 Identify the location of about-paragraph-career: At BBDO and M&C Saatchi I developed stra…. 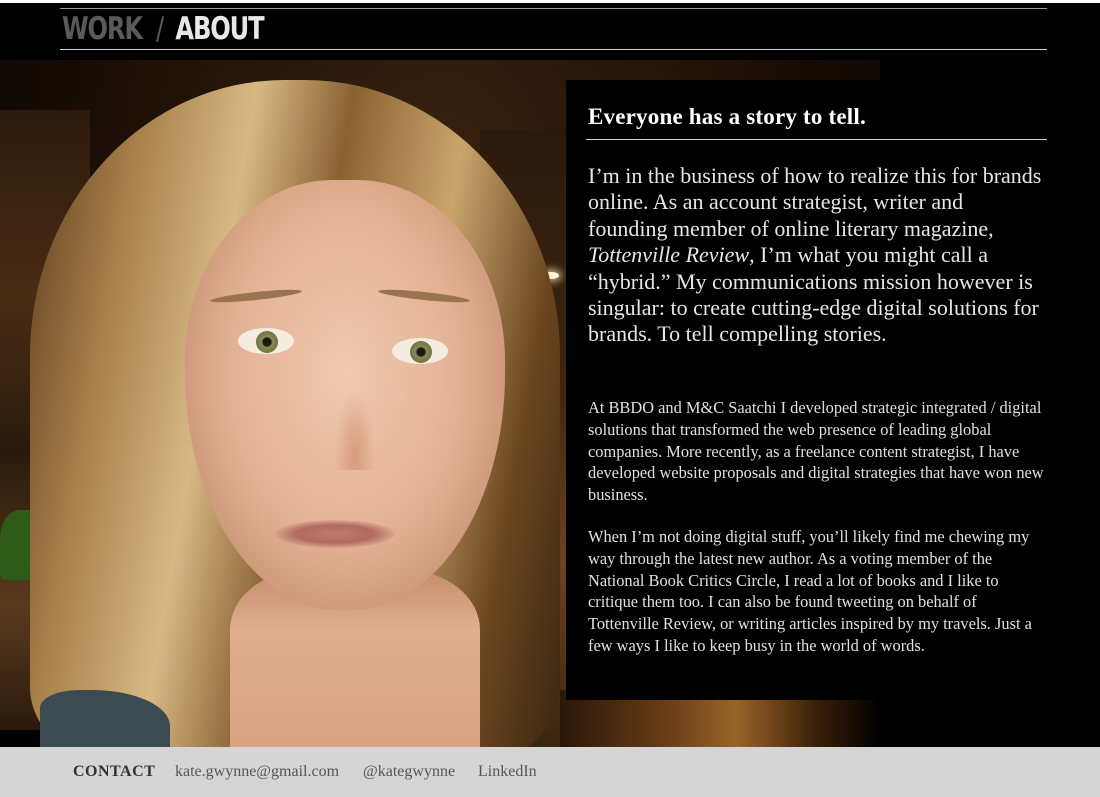
(816, 451).